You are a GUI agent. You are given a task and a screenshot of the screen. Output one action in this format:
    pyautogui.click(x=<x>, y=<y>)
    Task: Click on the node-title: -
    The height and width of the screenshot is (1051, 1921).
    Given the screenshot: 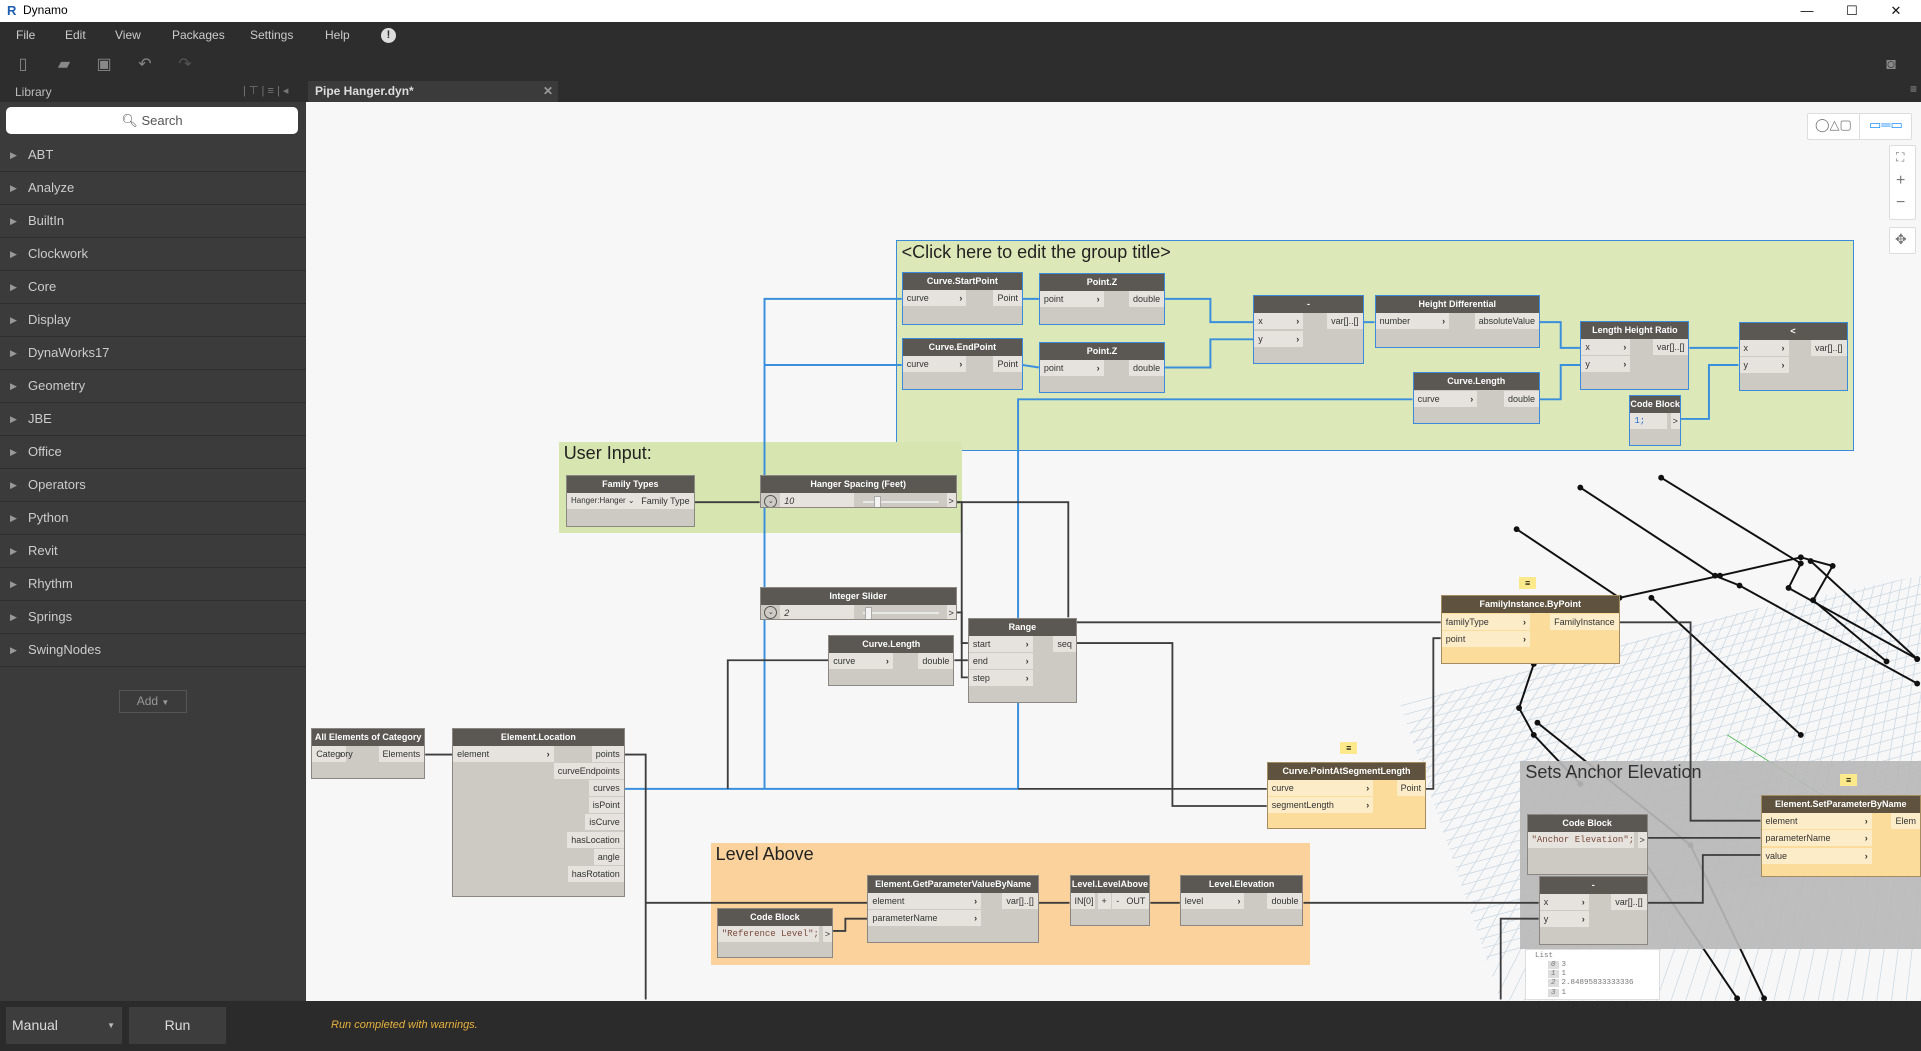 What is the action you would take?
    pyautogui.click(x=1308, y=305)
    